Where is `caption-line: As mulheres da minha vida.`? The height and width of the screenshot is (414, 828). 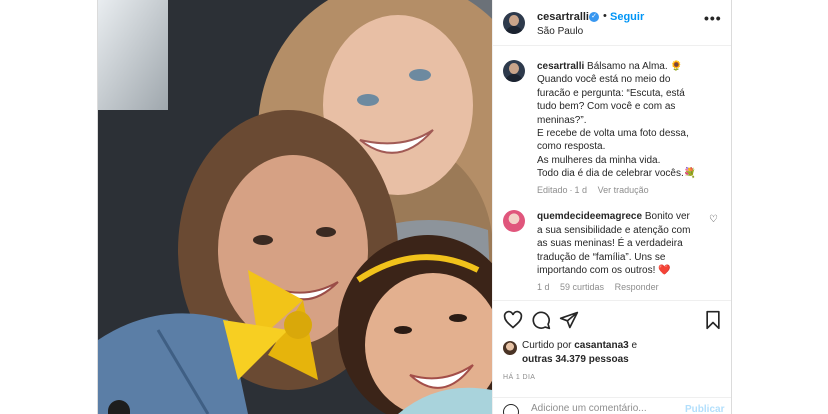
caption-line: As mulheres da minha vida. is located at coordinates (599, 160).